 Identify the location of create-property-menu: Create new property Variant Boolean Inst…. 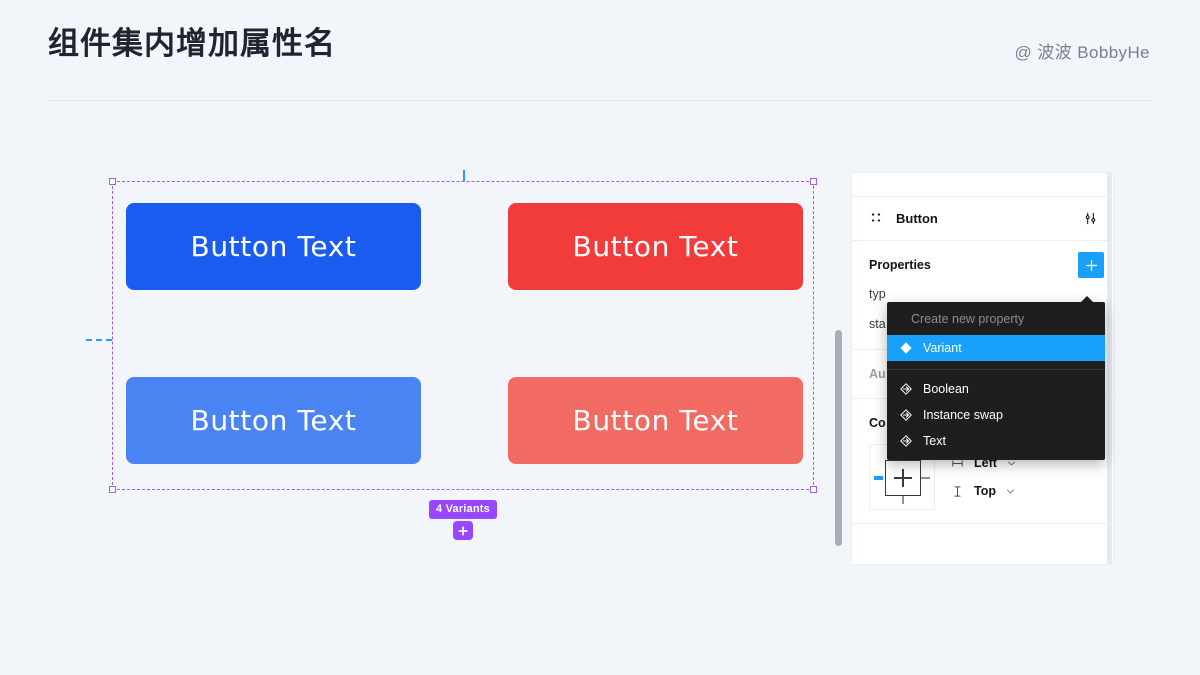
(996, 378).